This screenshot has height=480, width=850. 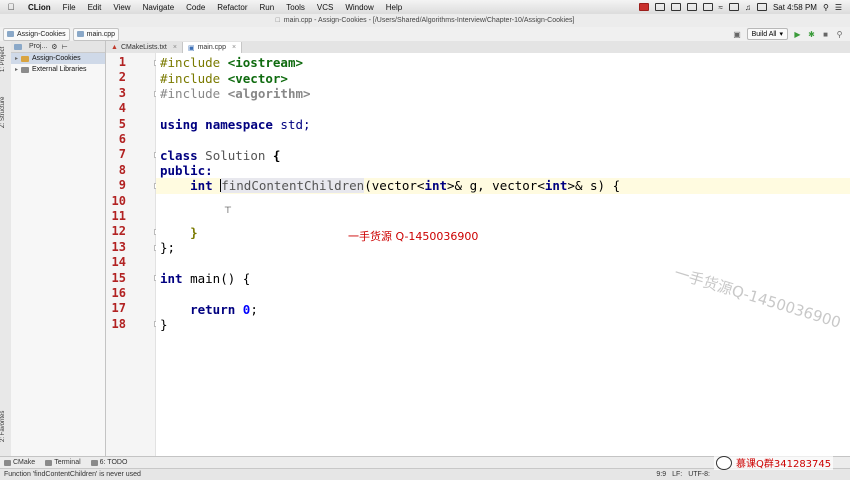 I want to click on line-number: 12, so click(x=118, y=231).